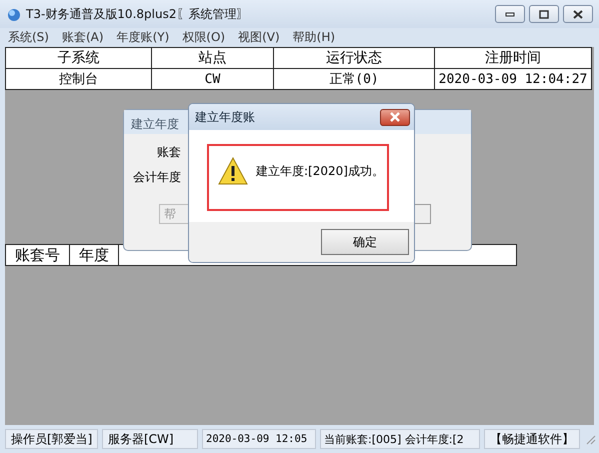  What do you see at coordinates (354, 58) in the screenshot?
I see `column-header: 运行状态` at bounding box center [354, 58].